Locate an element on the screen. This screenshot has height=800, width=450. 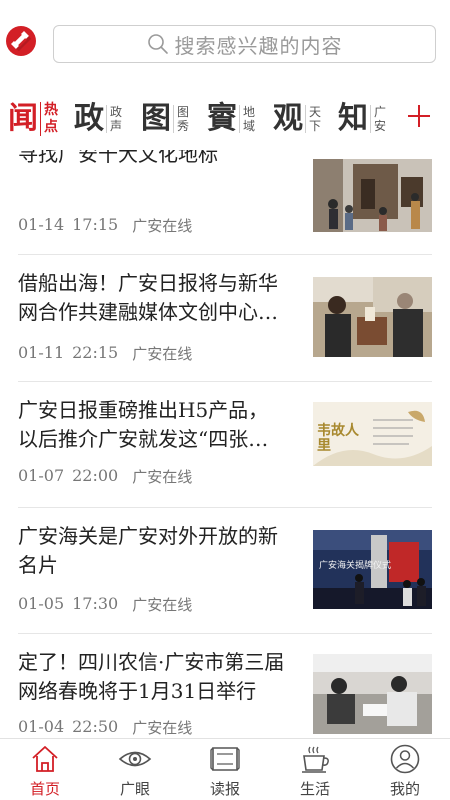
tab-sub-1: 热 is located at coordinates (51, 110).